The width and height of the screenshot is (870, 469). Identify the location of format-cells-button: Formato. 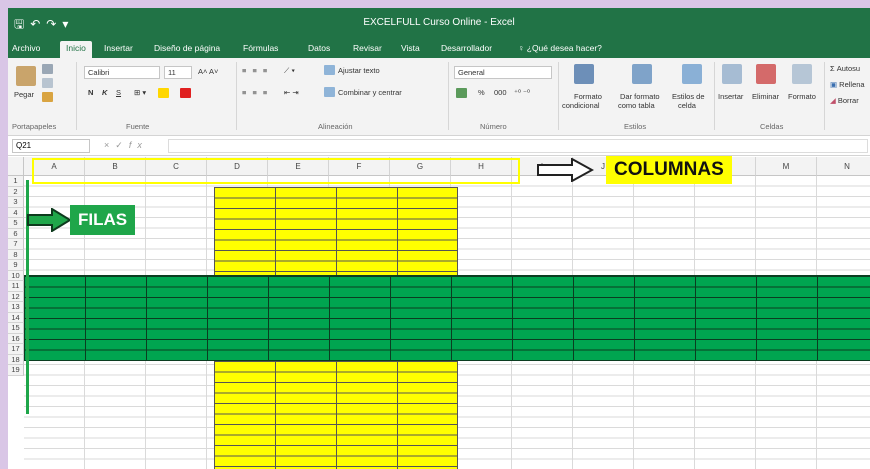
(802, 96).